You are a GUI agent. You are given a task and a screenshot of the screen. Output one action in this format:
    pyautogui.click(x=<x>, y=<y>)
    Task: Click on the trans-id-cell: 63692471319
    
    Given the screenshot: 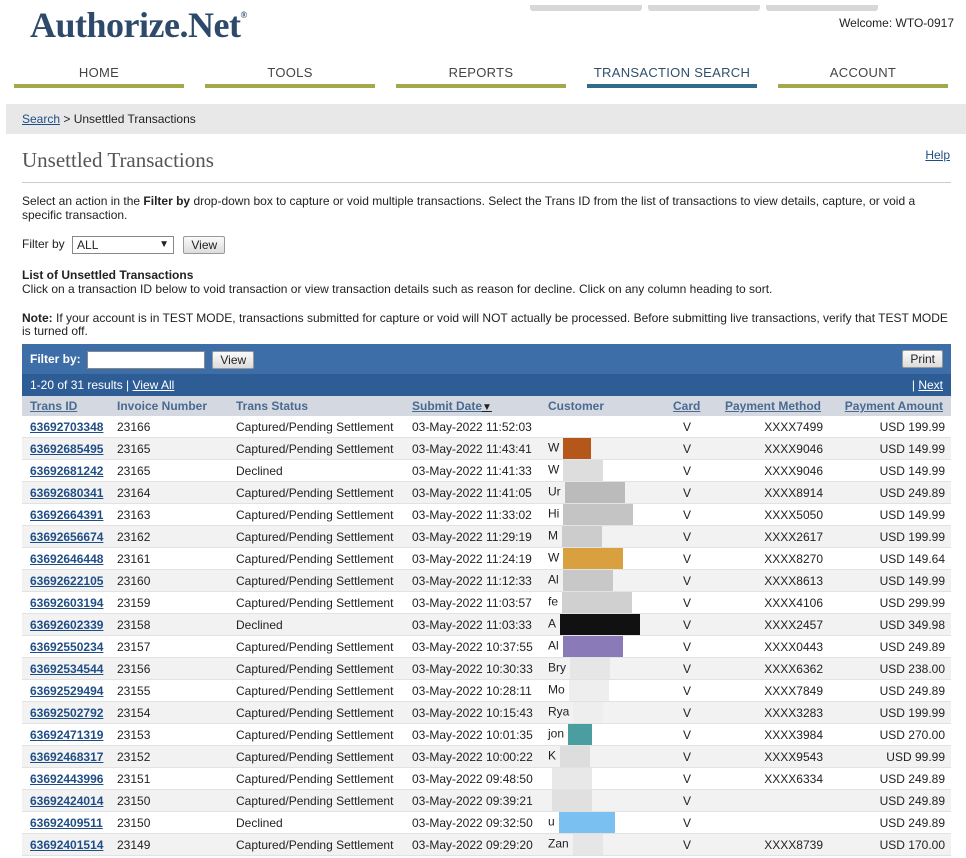 What is the action you would take?
    pyautogui.click(x=65, y=734)
    